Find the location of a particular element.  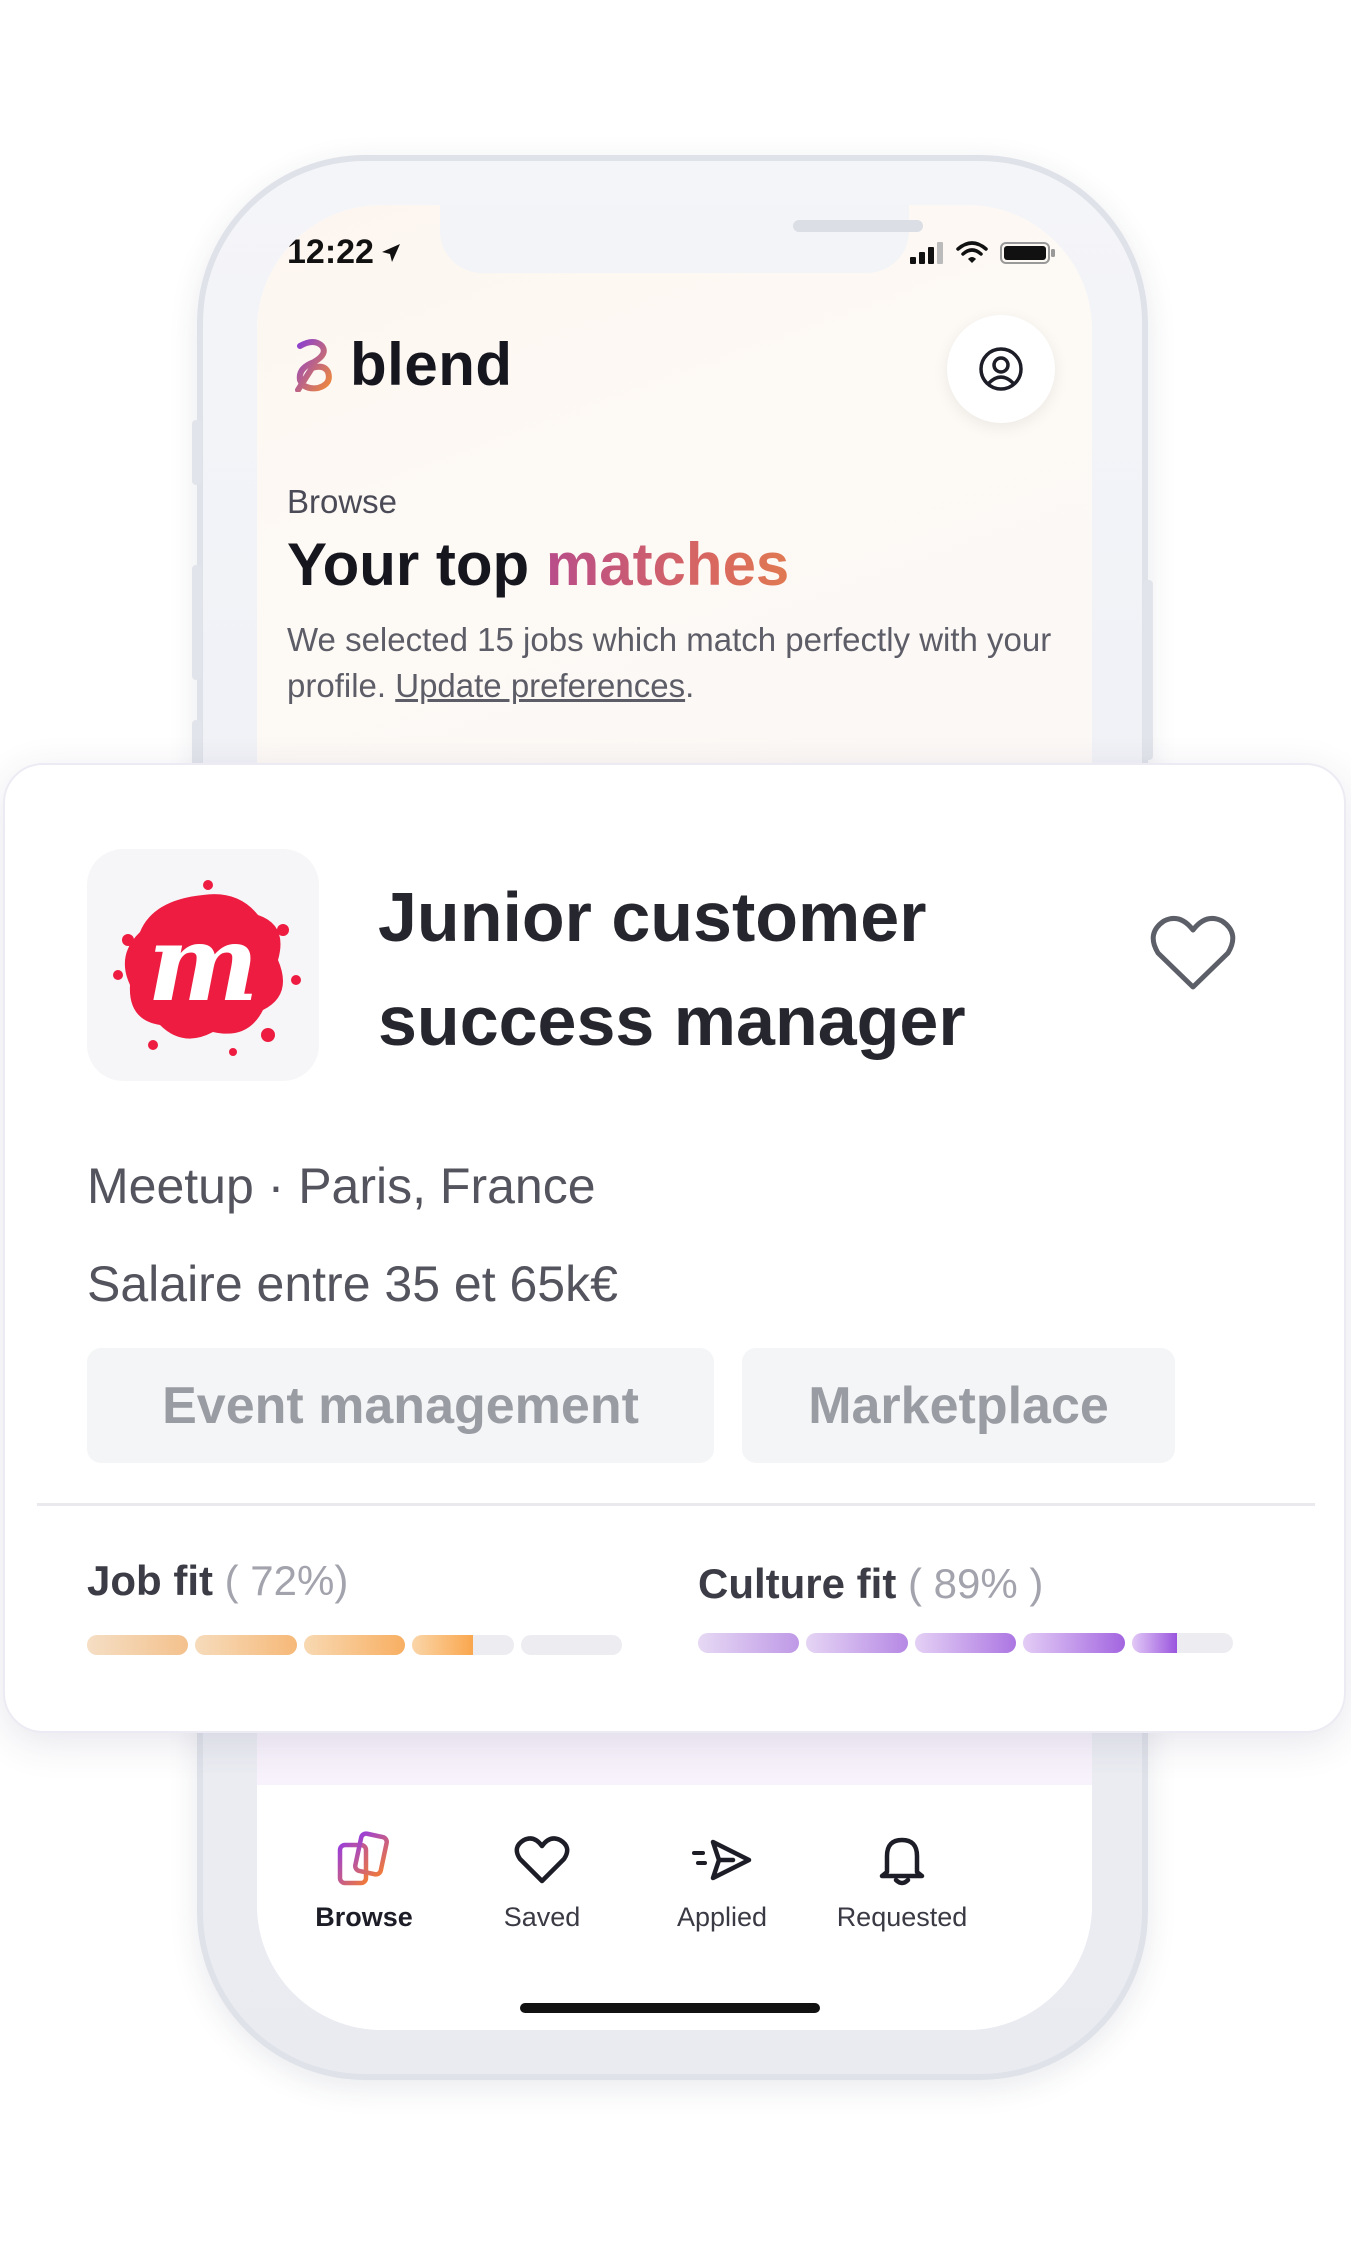

nav-saved-label: Saved is located at coordinates (542, 1917).